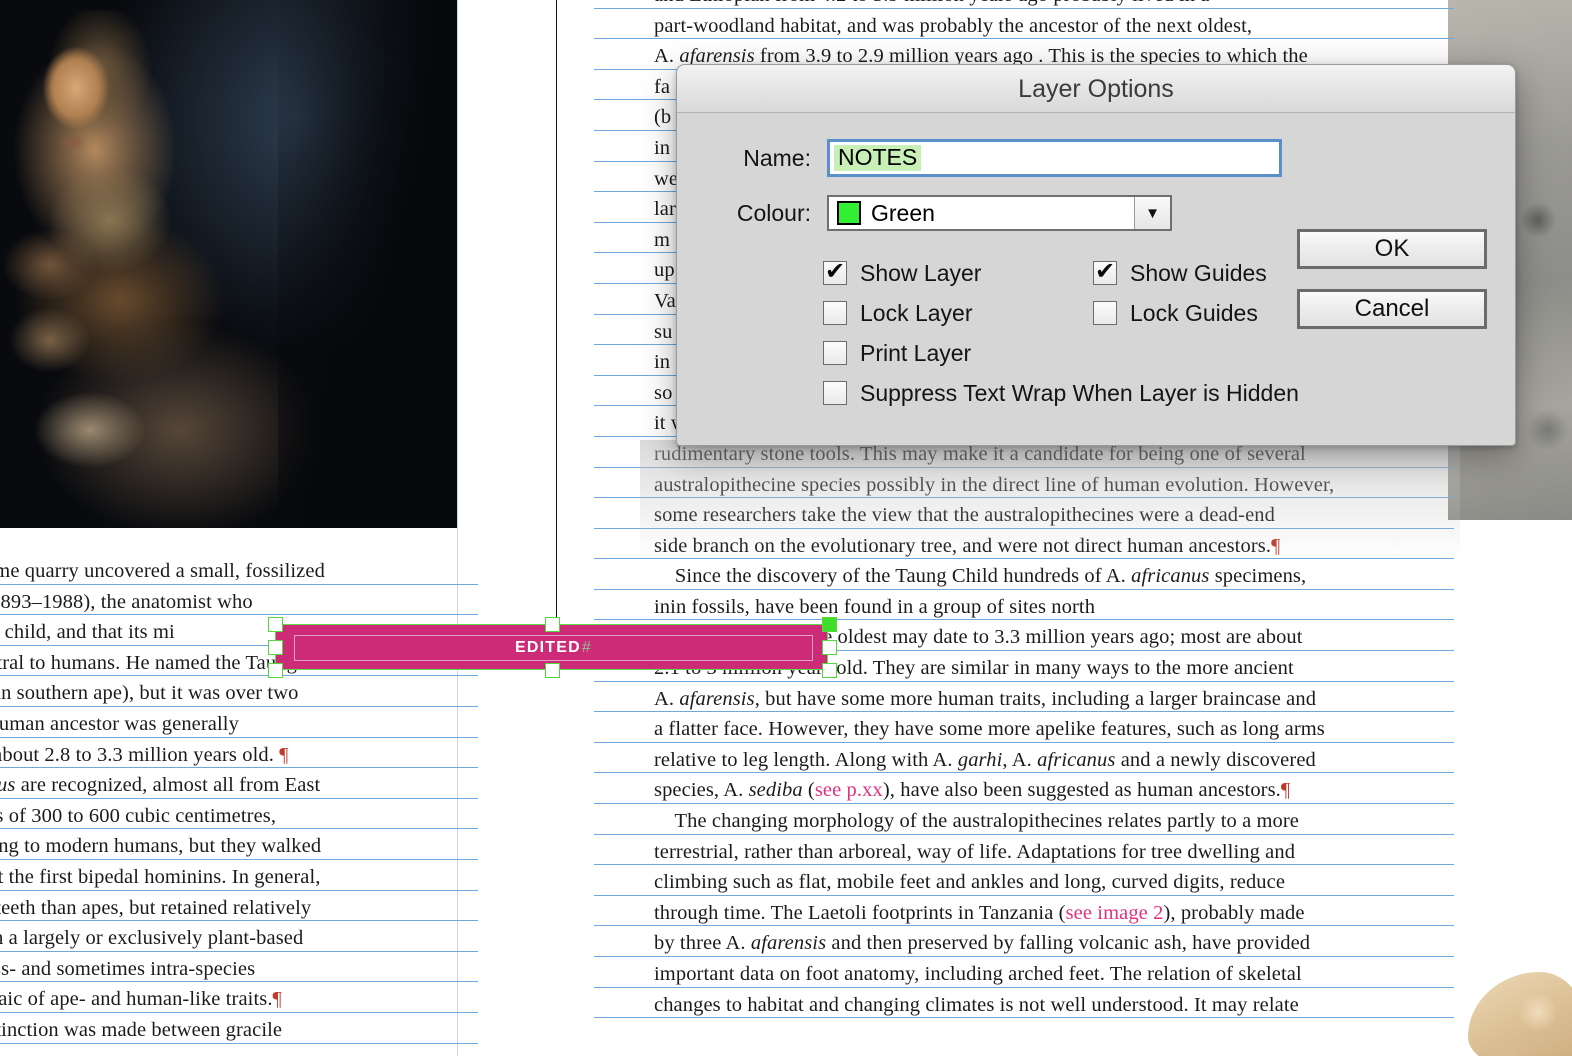 The height and width of the screenshot is (1056, 1572). Describe the element at coordinates (903, 212) in the screenshot. I see `colour-value: Green` at that location.